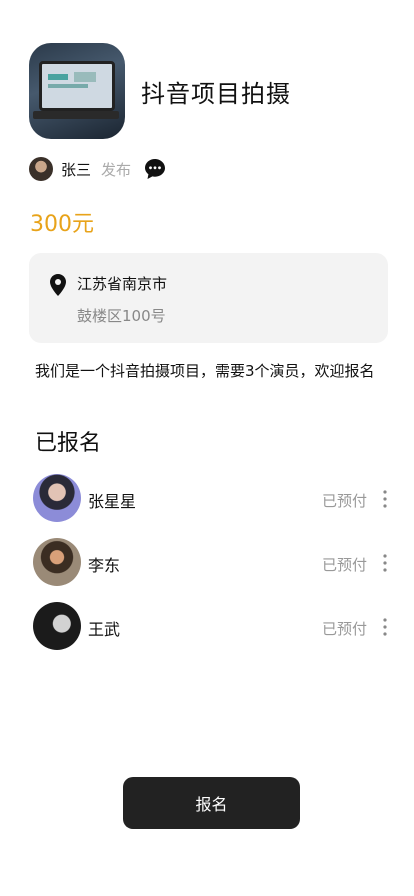 The image size is (414, 896). What do you see at coordinates (205, 371) in the screenshot?
I see `project-description: 我们是一个抖音拍摄项目，需要3个演员，欢迎报名` at bounding box center [205, 371].